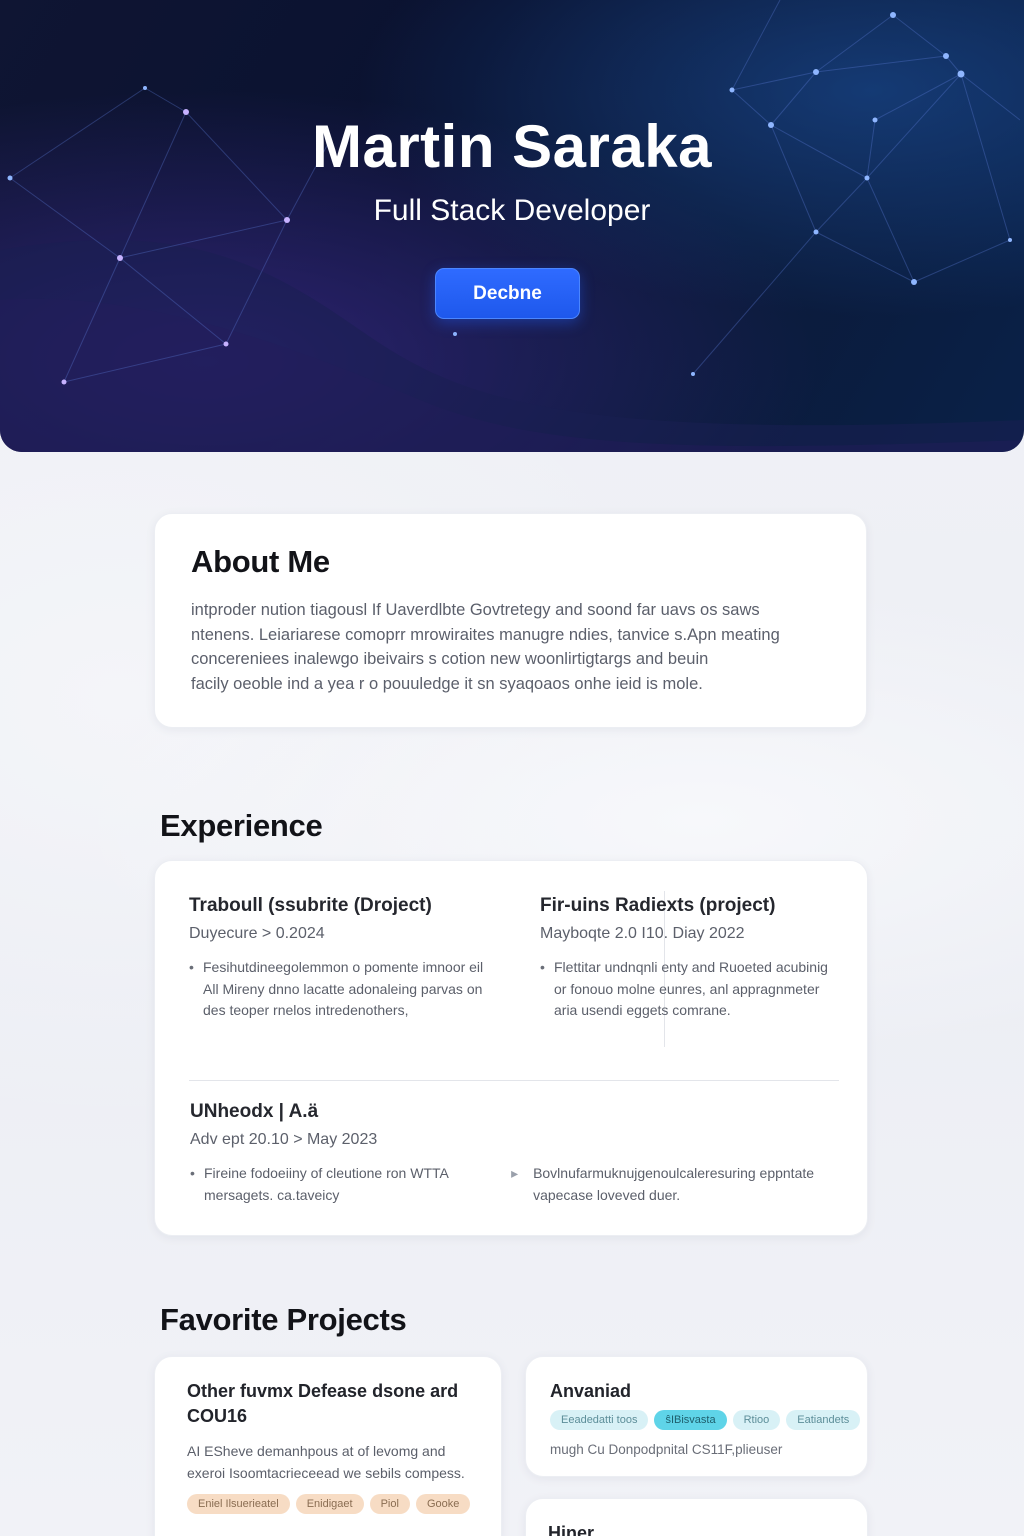 The height and width of the screenshot is (1536, 1024). What do you see at coordinates (238, 1504) in the screenshot?
I see `project-tag: Eniel Ilsuerieatel` at bounding box center [238, 1504].